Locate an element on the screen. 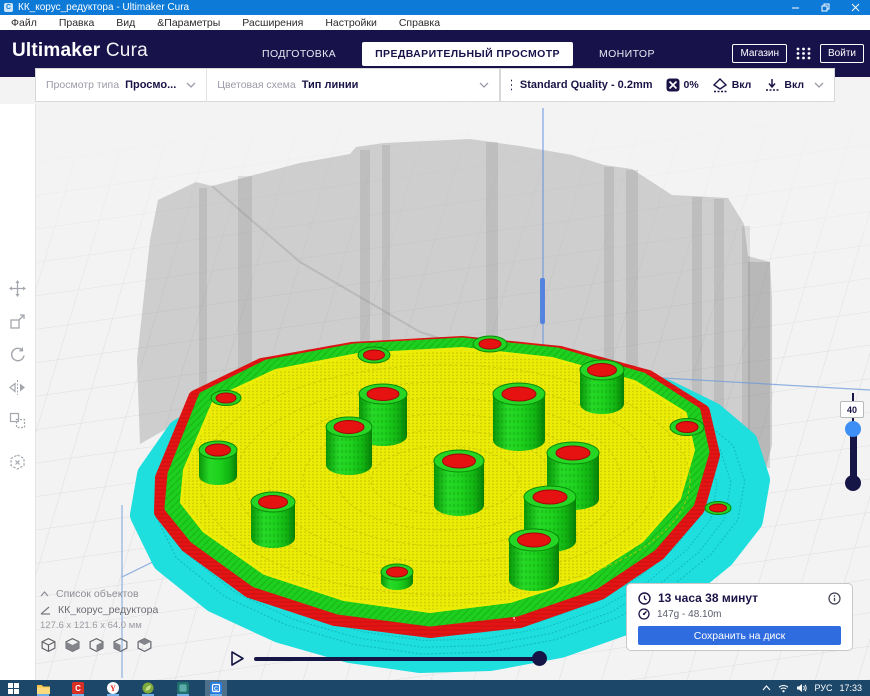  view-type-label: Просмотр типа is located at coordinates (83, 85).